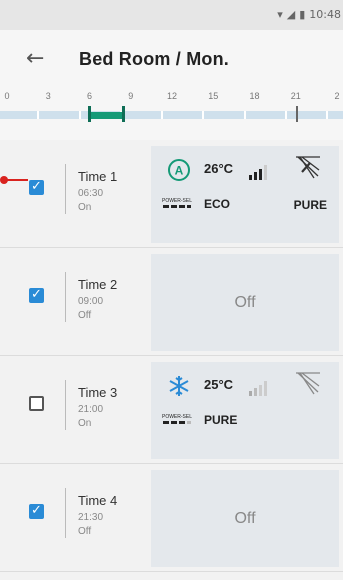 This screenshot has width=343, height=580. I want to click on wifi-icon: ▾, so click(280, 14).